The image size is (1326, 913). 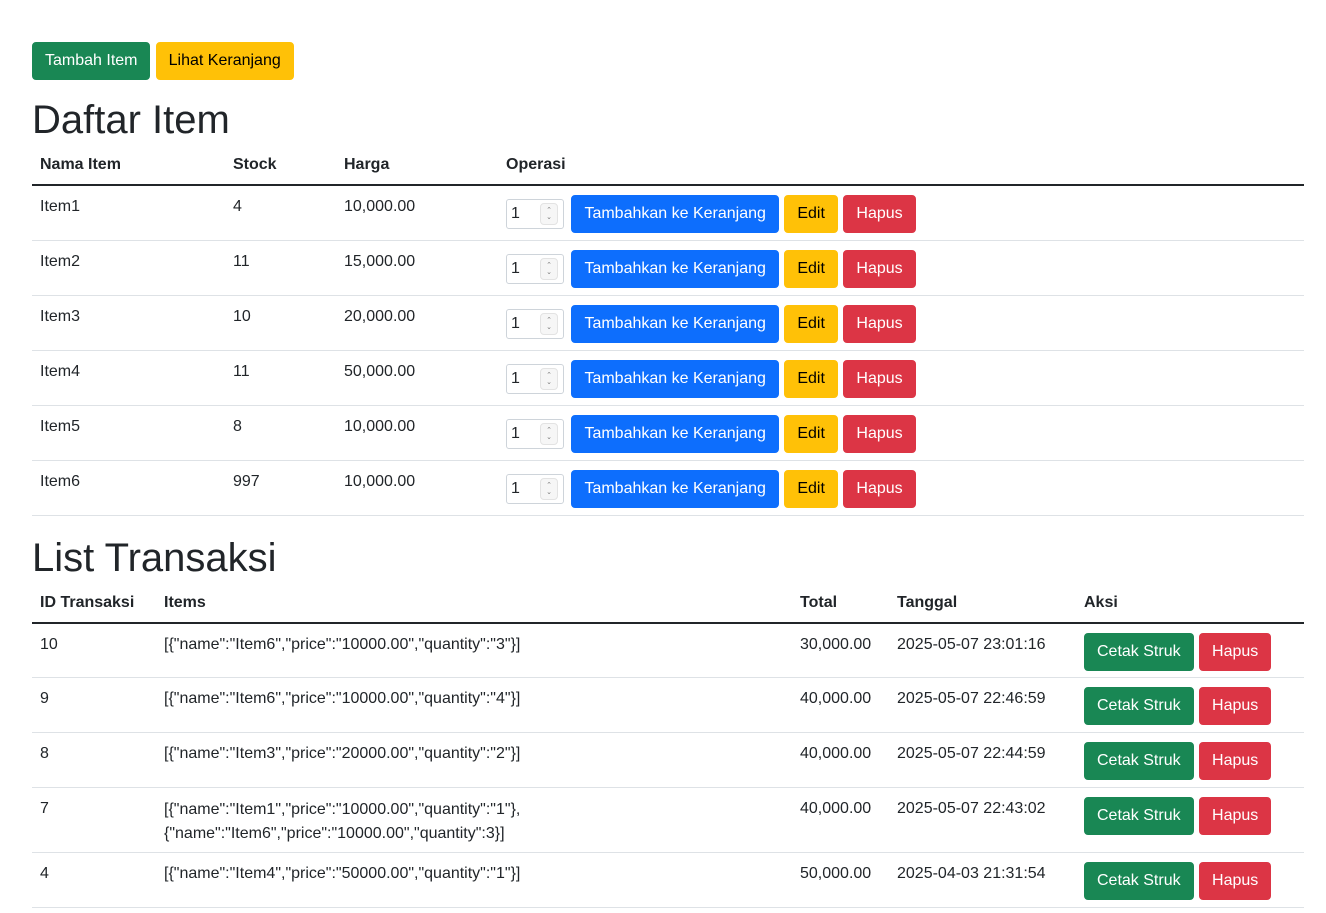 What do you see at coordinates (128, 268) in the screenshot?
I see `item-name: Item2` at bounding box center [128, 268].